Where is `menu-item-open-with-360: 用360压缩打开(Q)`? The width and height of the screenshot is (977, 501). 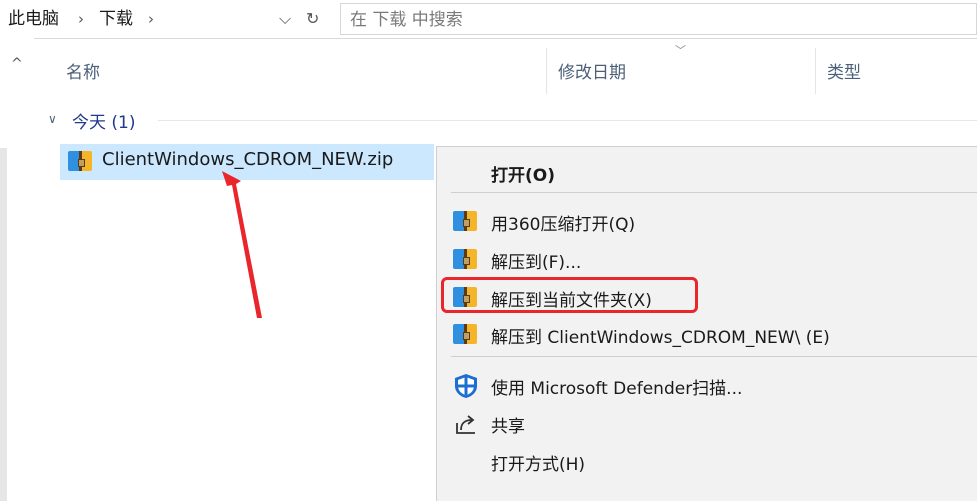 menu-item-open-with-360: 用360压缩打开(Q) is located at coordinates (707, 221).